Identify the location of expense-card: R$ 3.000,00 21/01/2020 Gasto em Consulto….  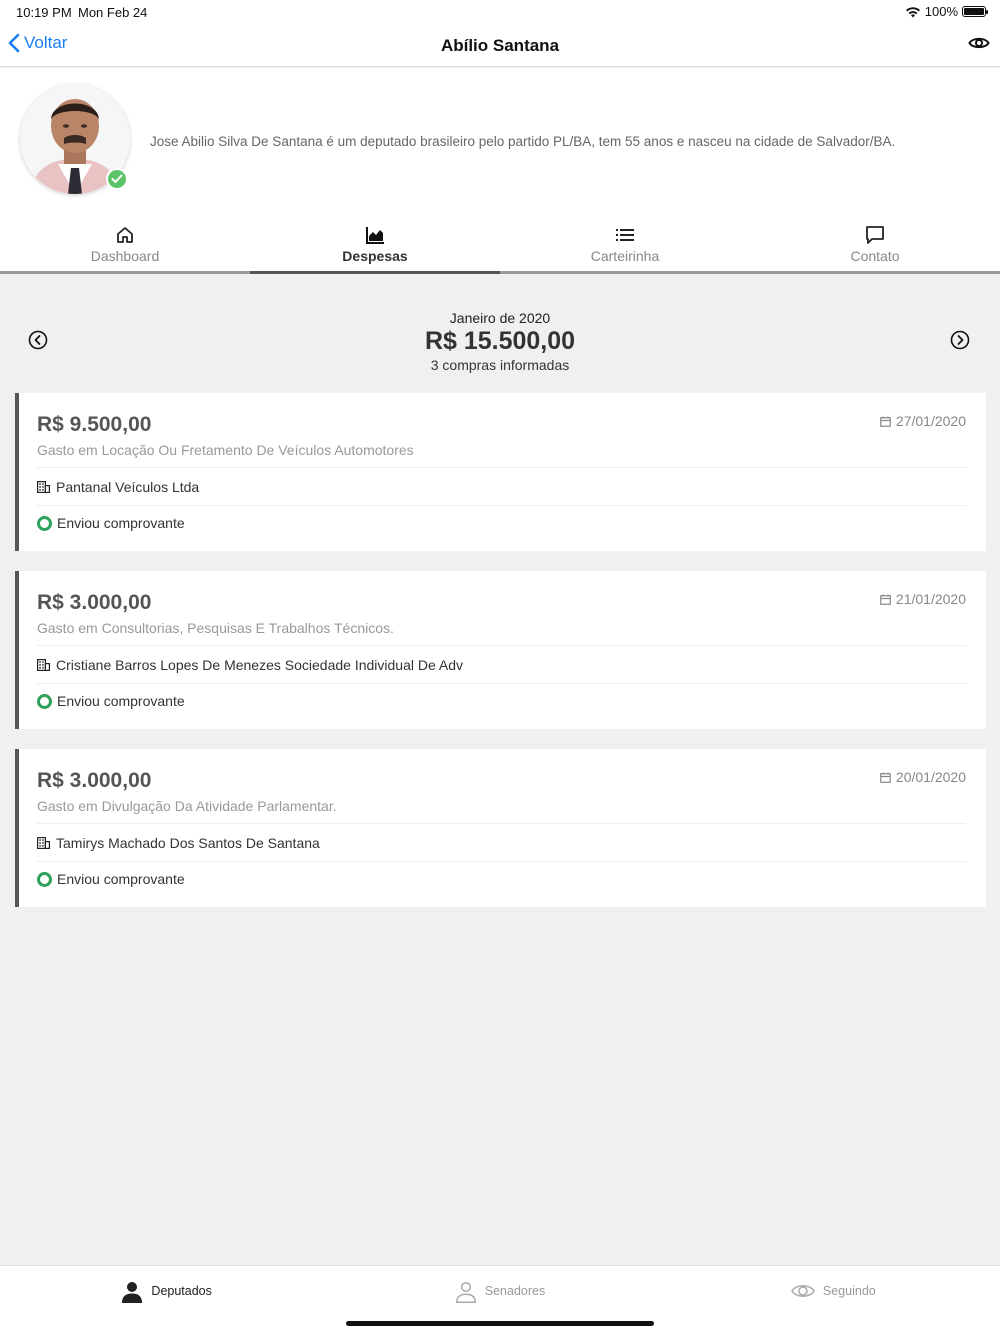
(500, 650).